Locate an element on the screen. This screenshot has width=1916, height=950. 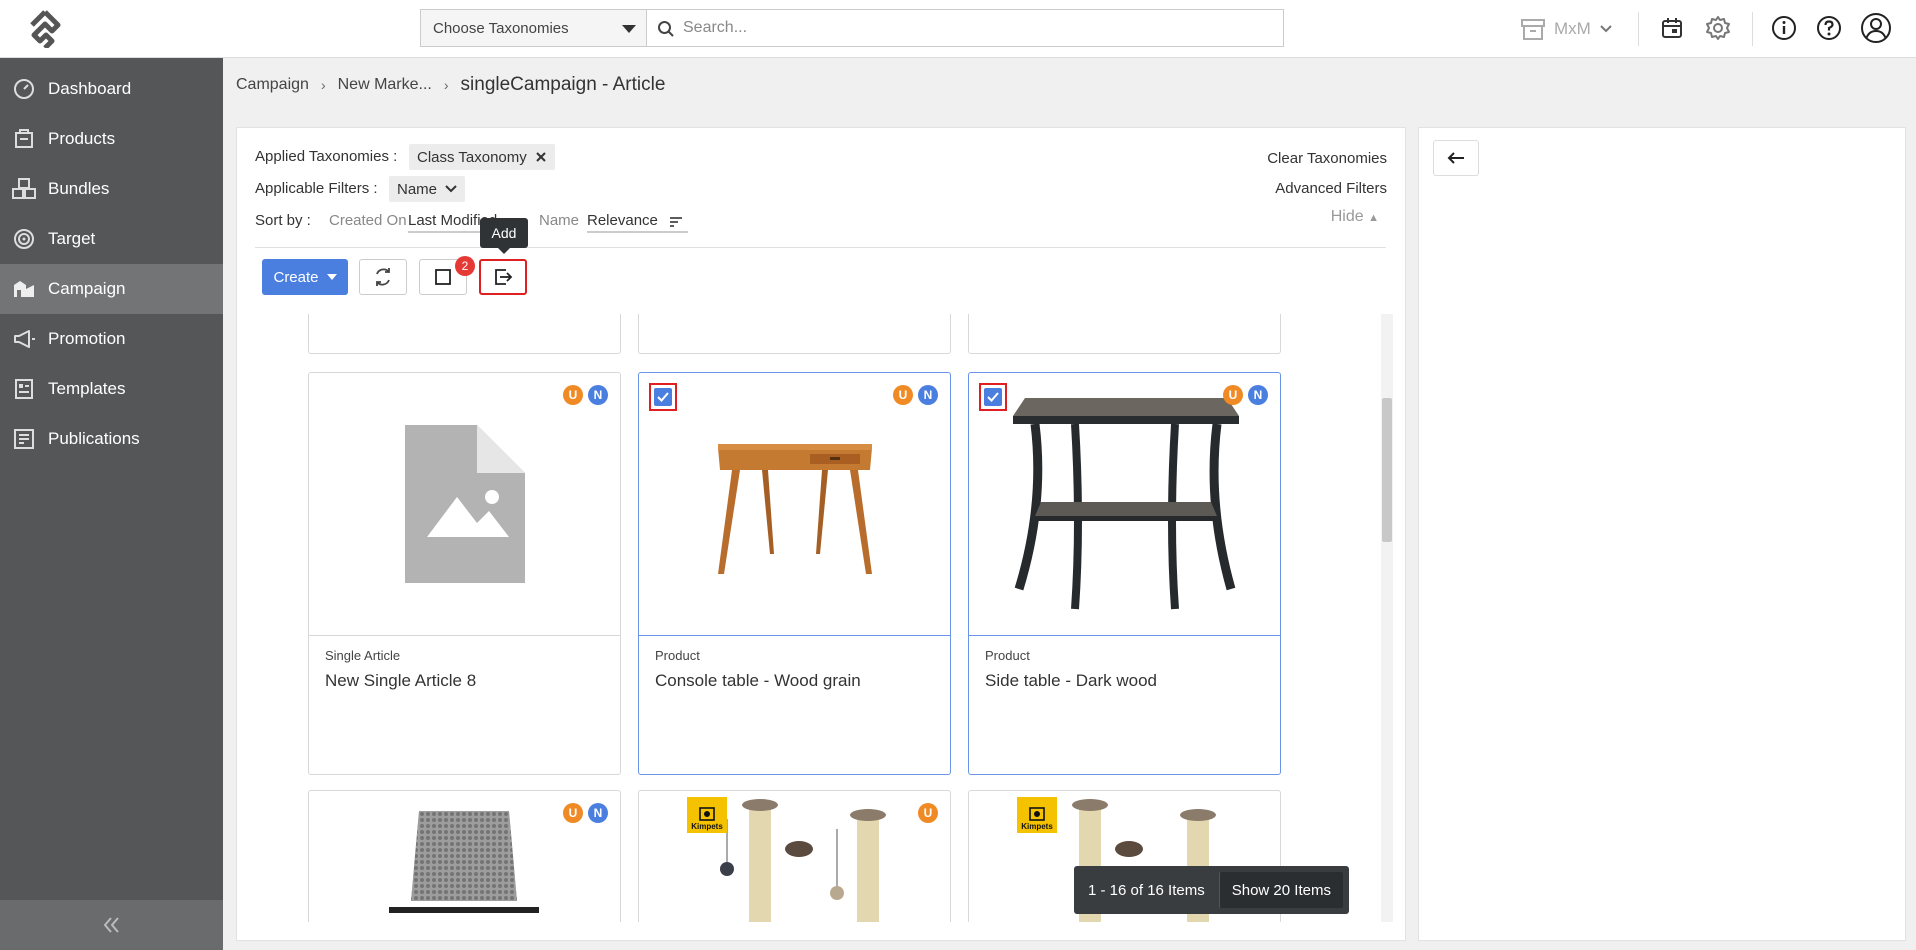
workspace-selector: MxM is located at coordinates (1566, 29).